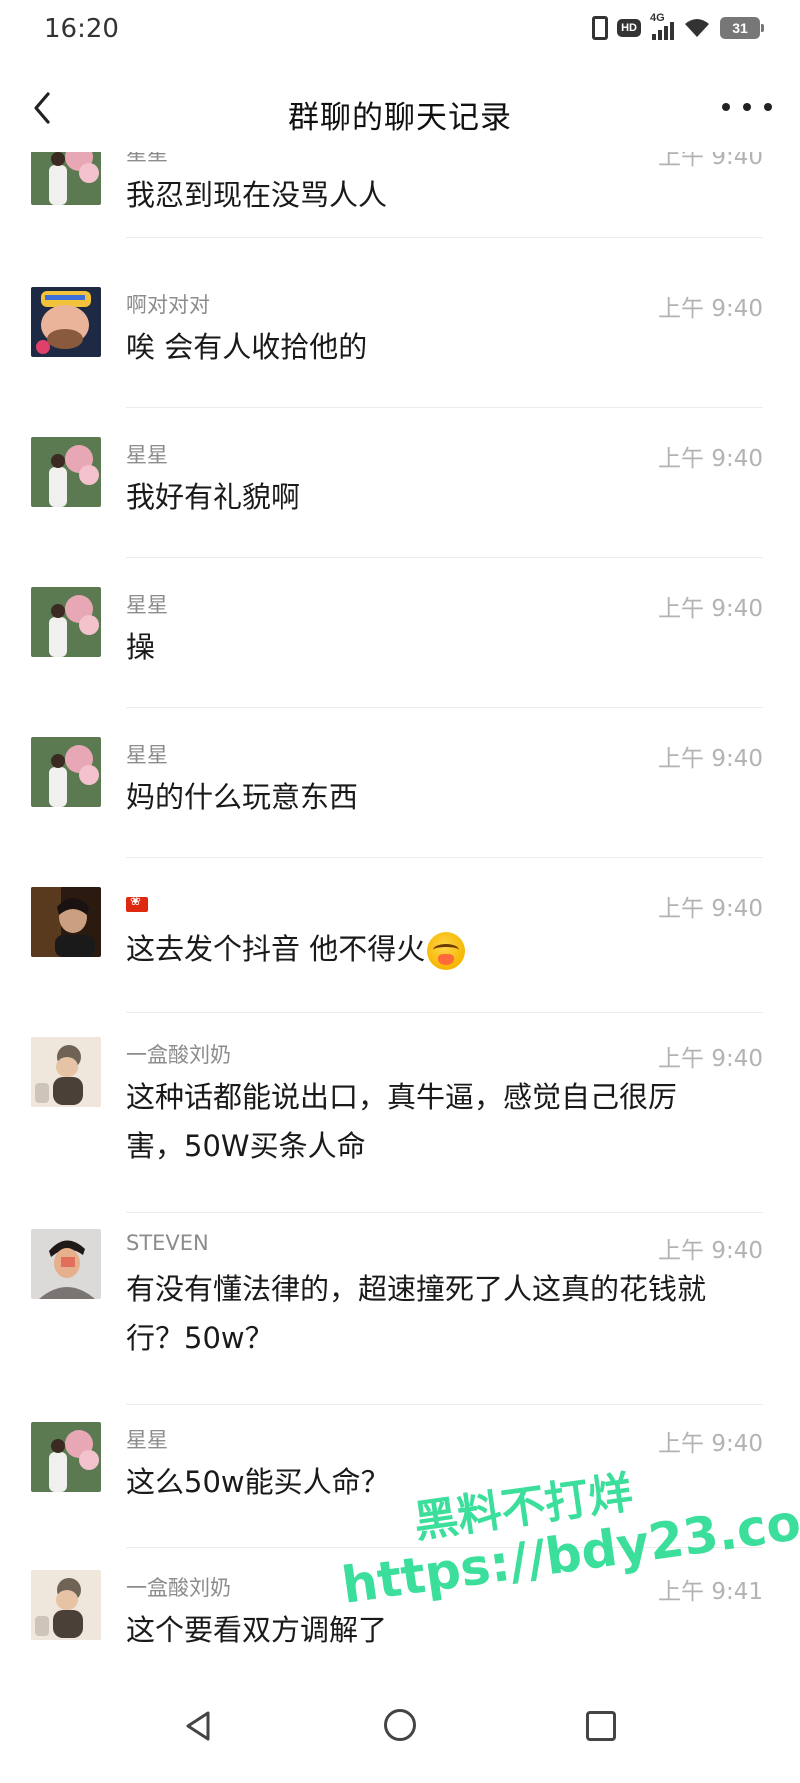 Image resolution: width=800 pixels, height=1783 pixels. Describe the element at coordinates (400, 352) in the screenshot. I see `list-item: 啊对对对 上午 9:40 唉 会有人收拾他的` at that location.